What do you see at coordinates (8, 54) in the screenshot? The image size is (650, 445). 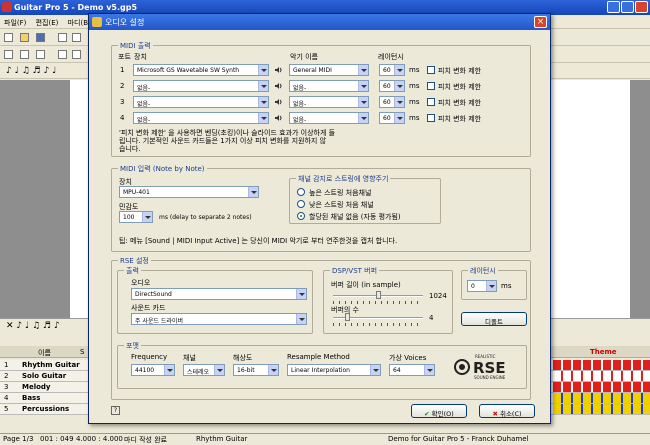 I see `cut-icon` at bounding box center [8, 54].